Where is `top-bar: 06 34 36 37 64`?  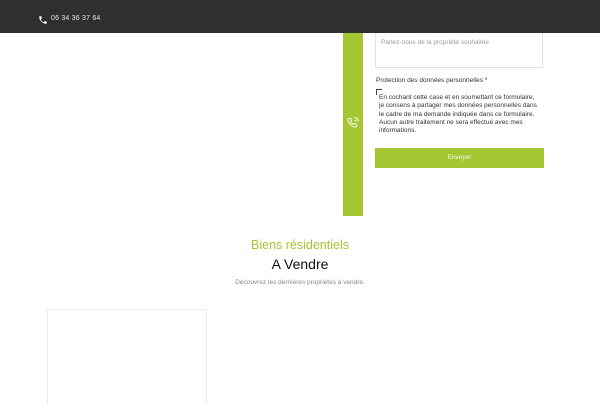
top-bar: 06 34 36 37 64 is located at coordinates (300, 16).